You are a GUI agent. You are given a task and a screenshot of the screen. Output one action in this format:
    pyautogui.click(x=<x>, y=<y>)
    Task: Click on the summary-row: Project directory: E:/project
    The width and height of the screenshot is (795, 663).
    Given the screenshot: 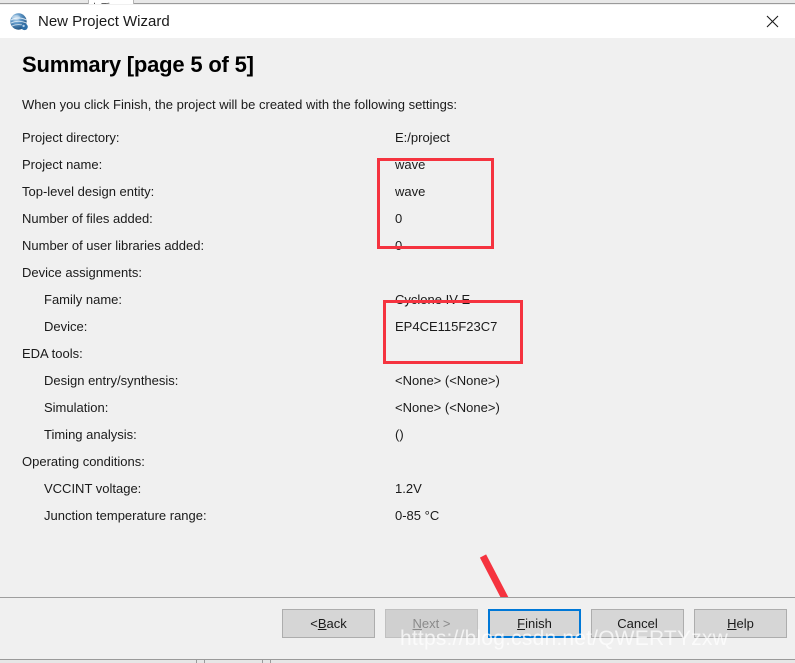 What is the action you would take?
    pyautogui.click(x=397, y=137)
    